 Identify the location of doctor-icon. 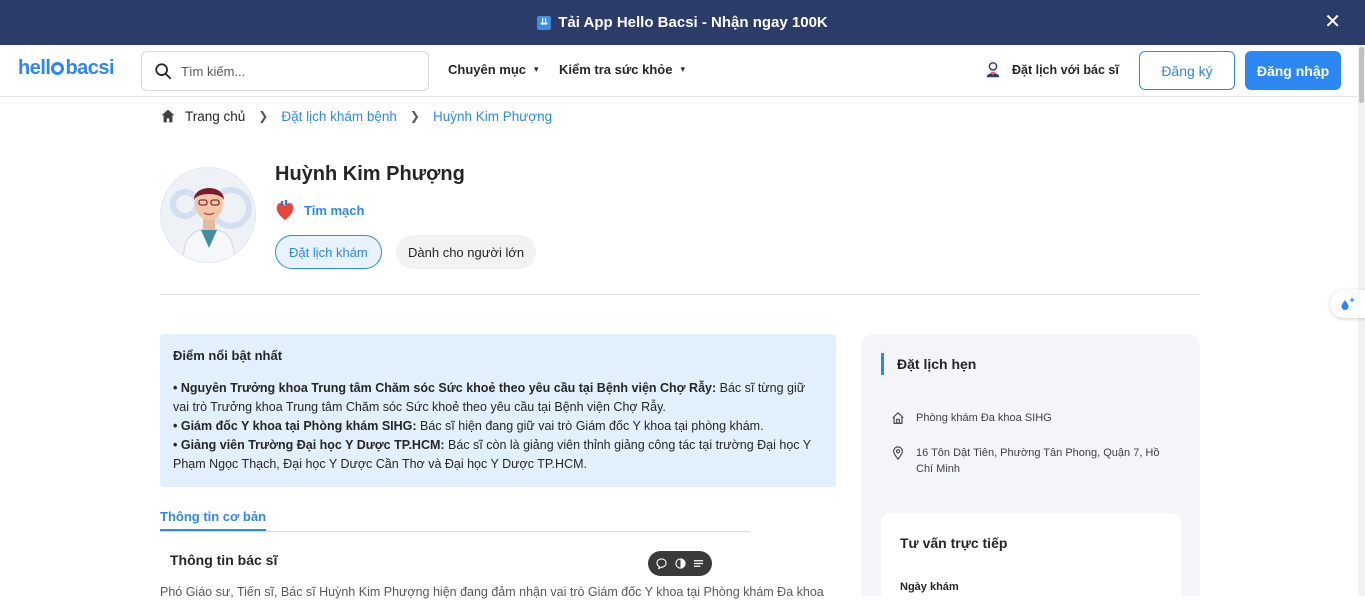
(993, 70).